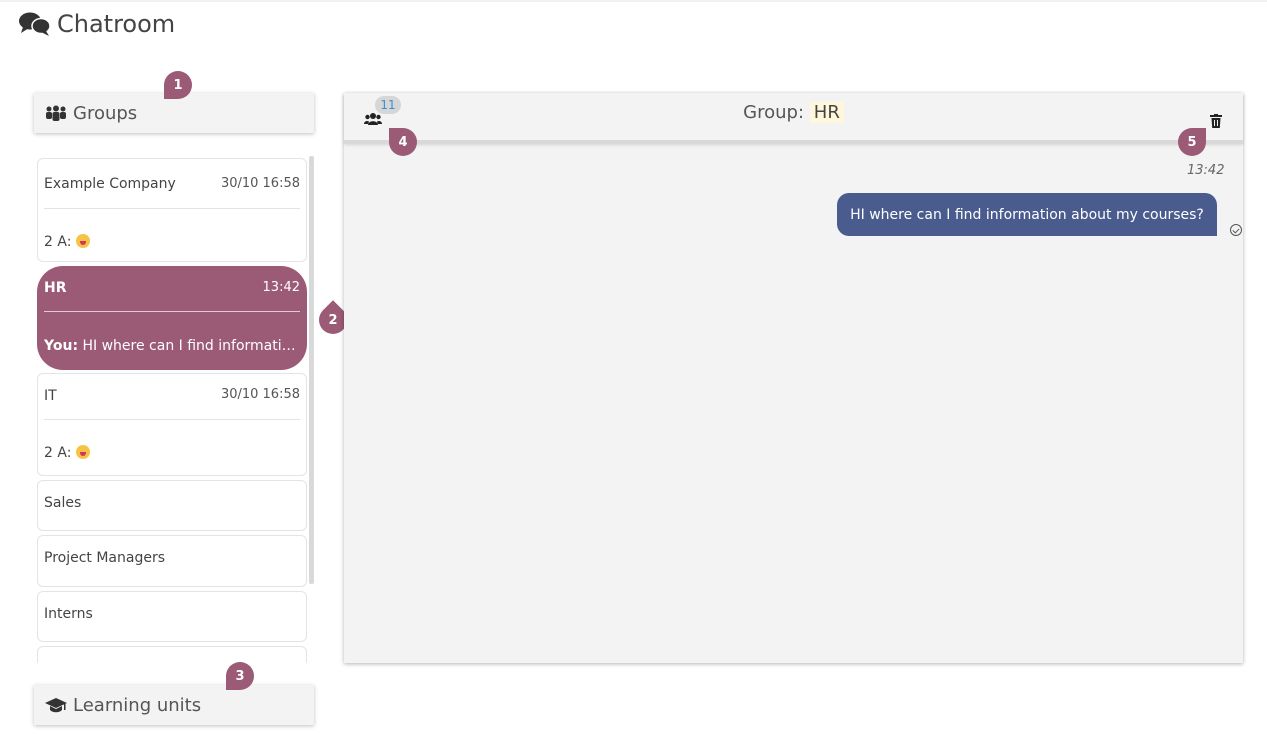 Image resolution: width=1267 pixels, height=740 pixels. What do you see at coordinates (172, 654) in the screenshot?
I see `group-item-partial` at bounding box center [172, 654].